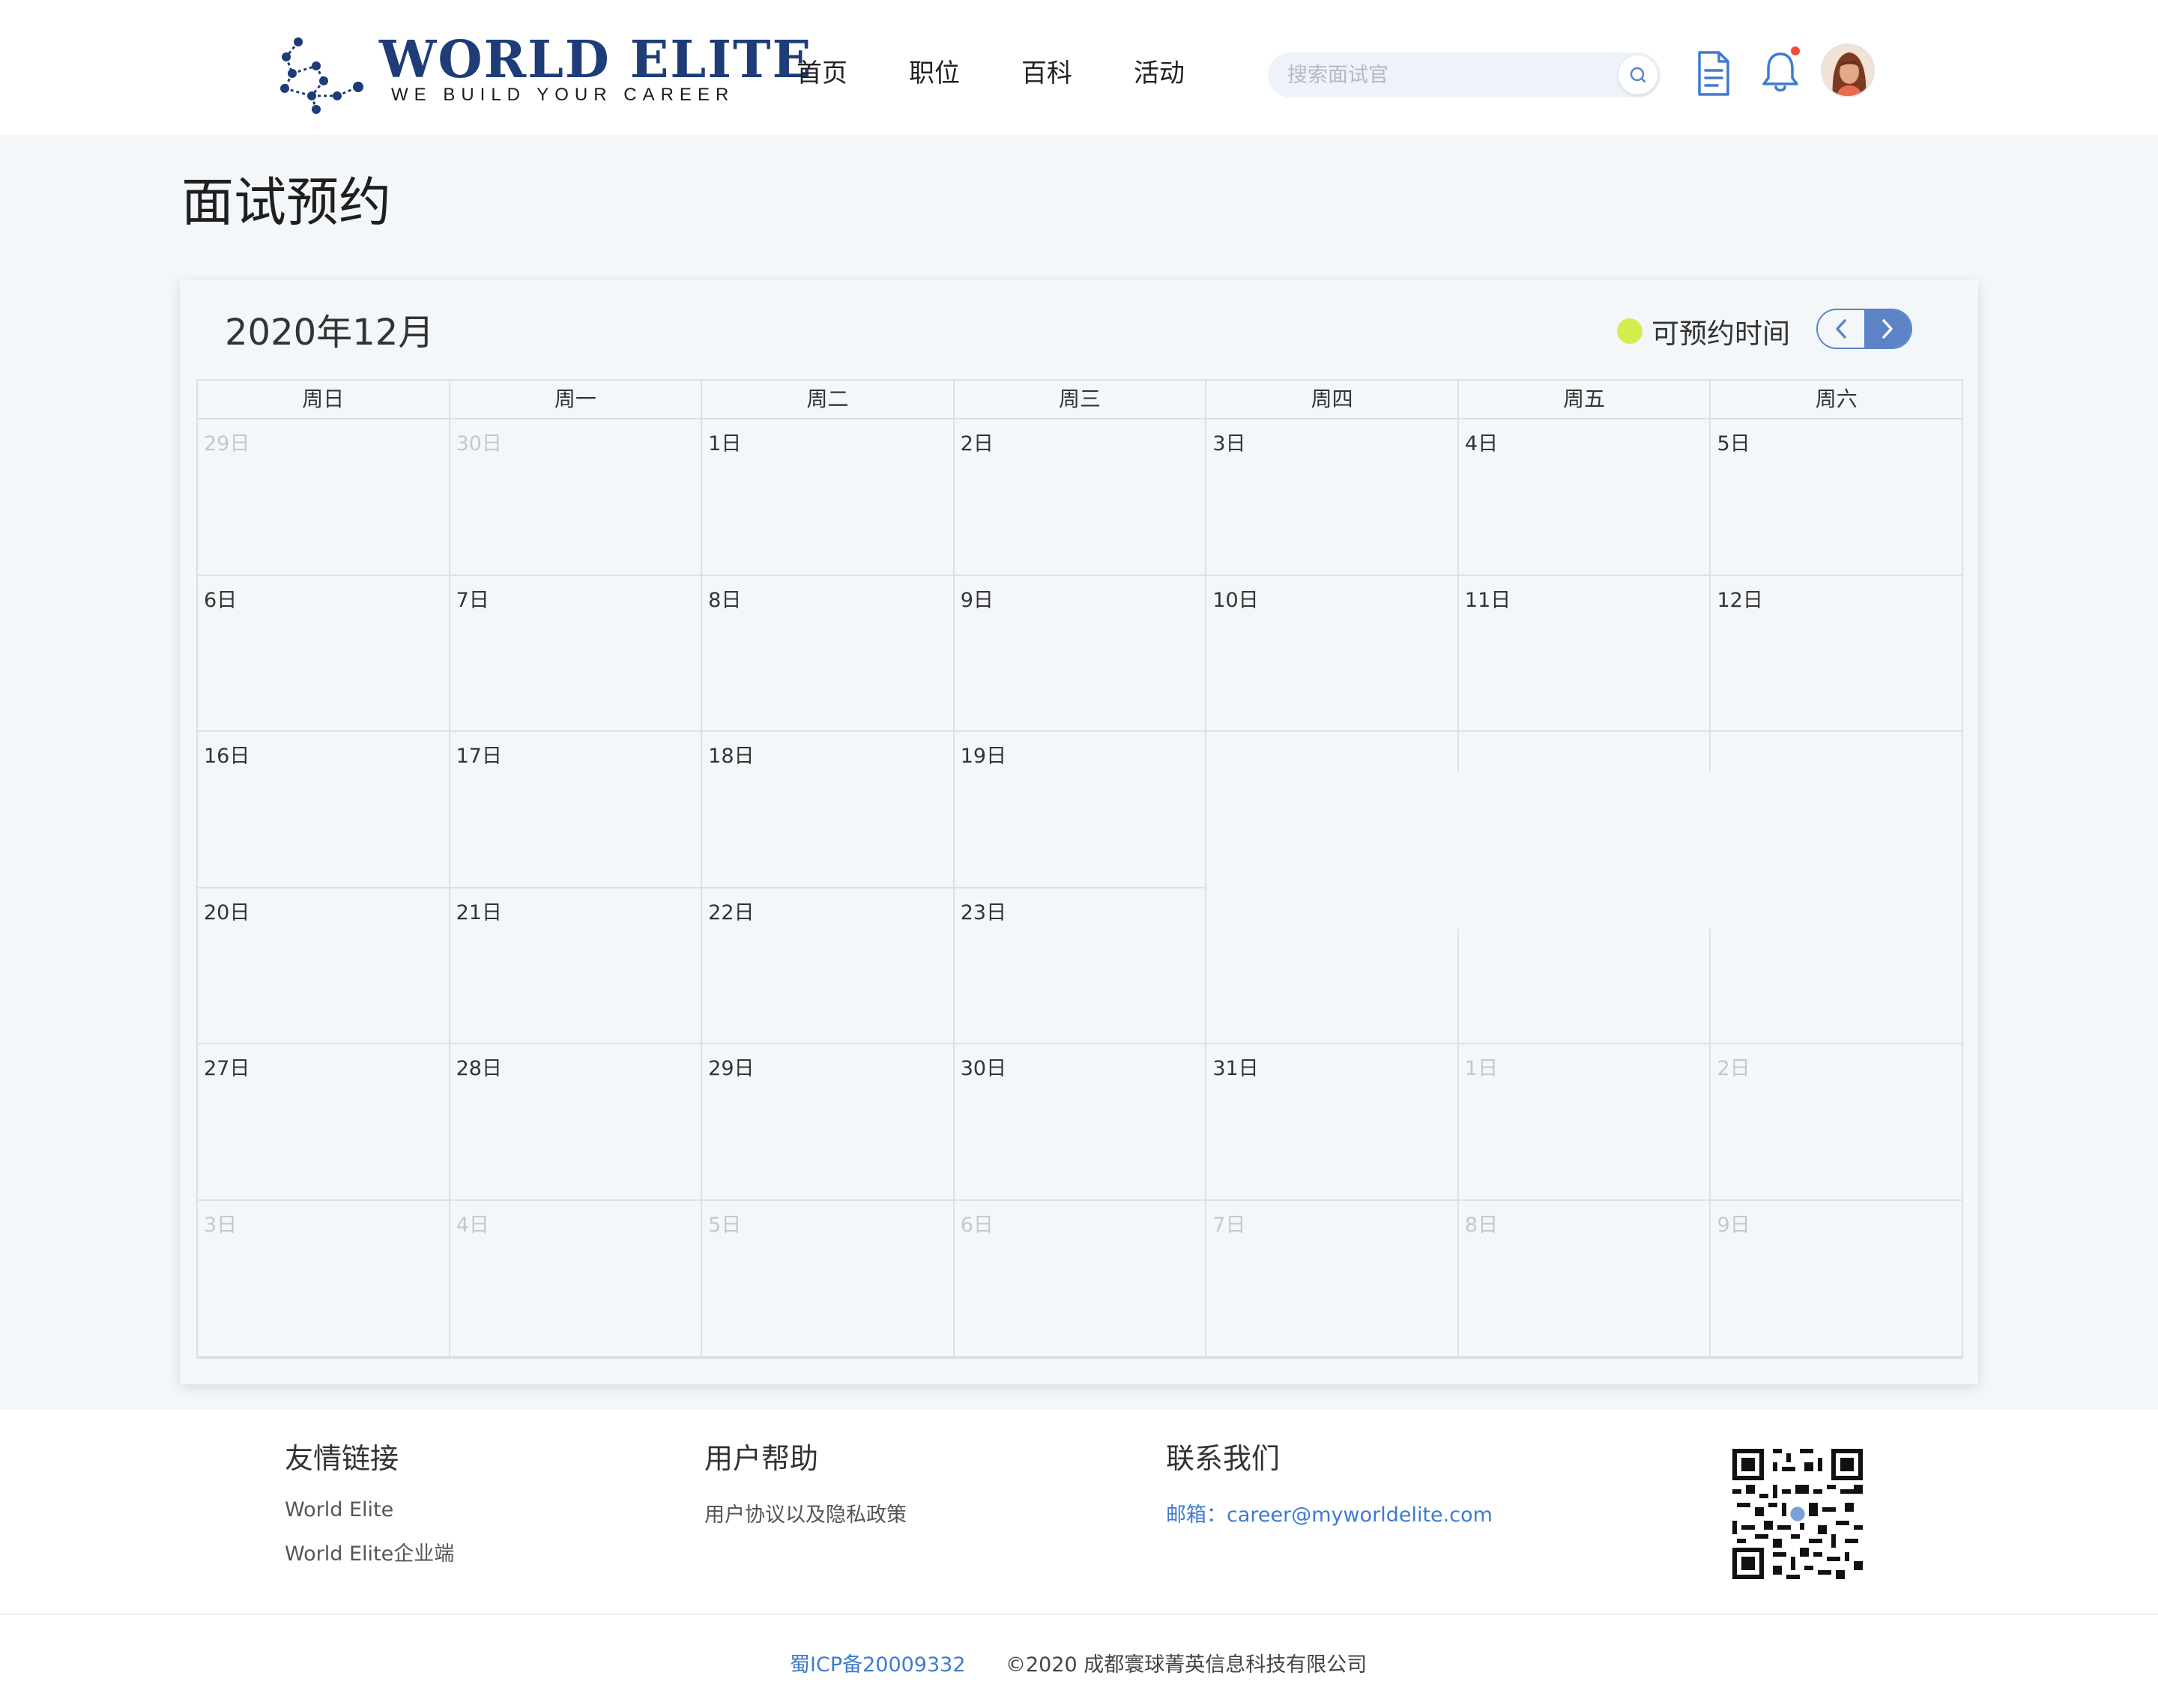 This screenshot has width=2158, height=1708. I want to click on calendar-day-label: 30日, so click(479, 443).